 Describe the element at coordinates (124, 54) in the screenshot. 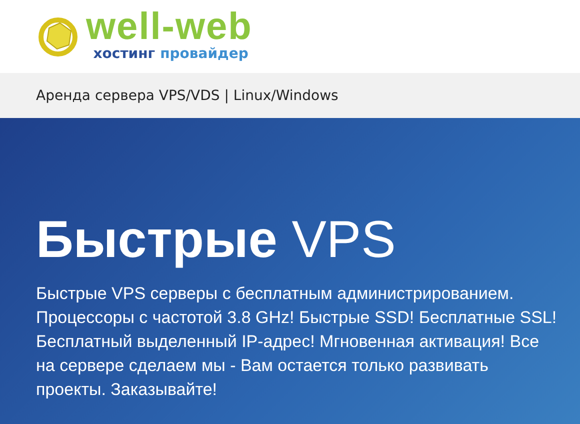

I see `logo-tagline: хостинг` at that location.